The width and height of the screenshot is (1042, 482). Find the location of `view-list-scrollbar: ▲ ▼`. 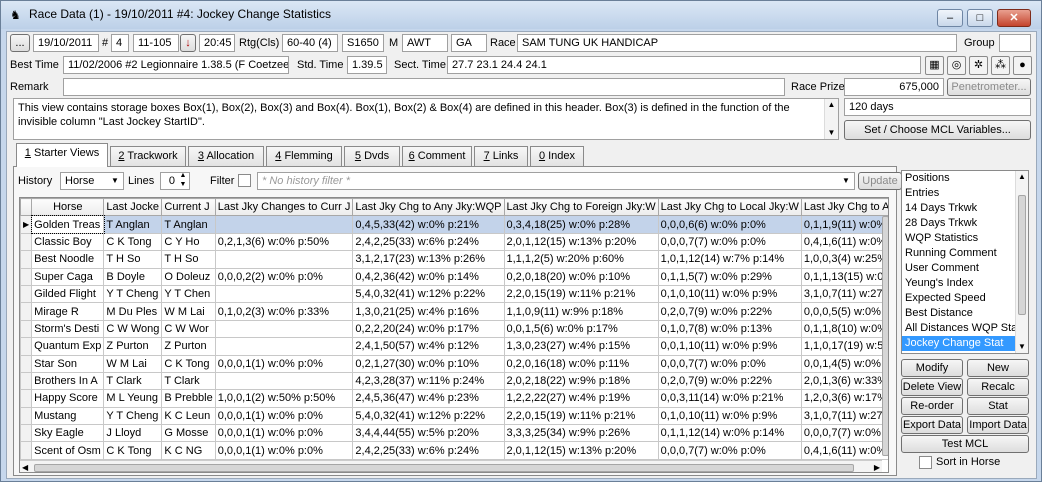

view-list-scrollbar: ▲ ▼ is located at coordinates (1021, 262).